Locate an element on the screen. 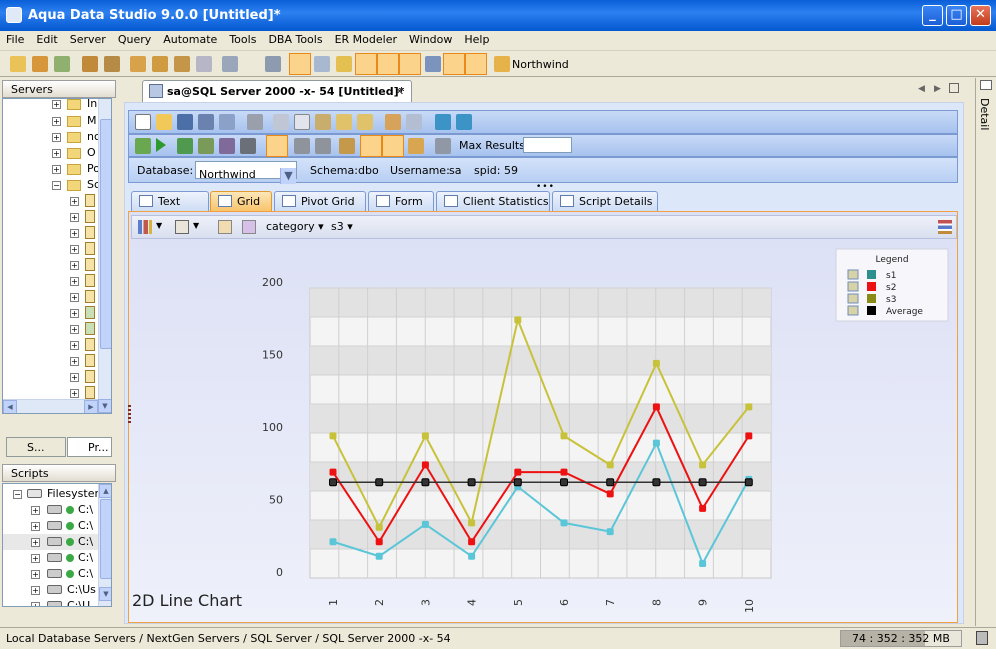 The image size is (996, 649). toolbar-server-label: Northwind is located at coordinates (540, 64).